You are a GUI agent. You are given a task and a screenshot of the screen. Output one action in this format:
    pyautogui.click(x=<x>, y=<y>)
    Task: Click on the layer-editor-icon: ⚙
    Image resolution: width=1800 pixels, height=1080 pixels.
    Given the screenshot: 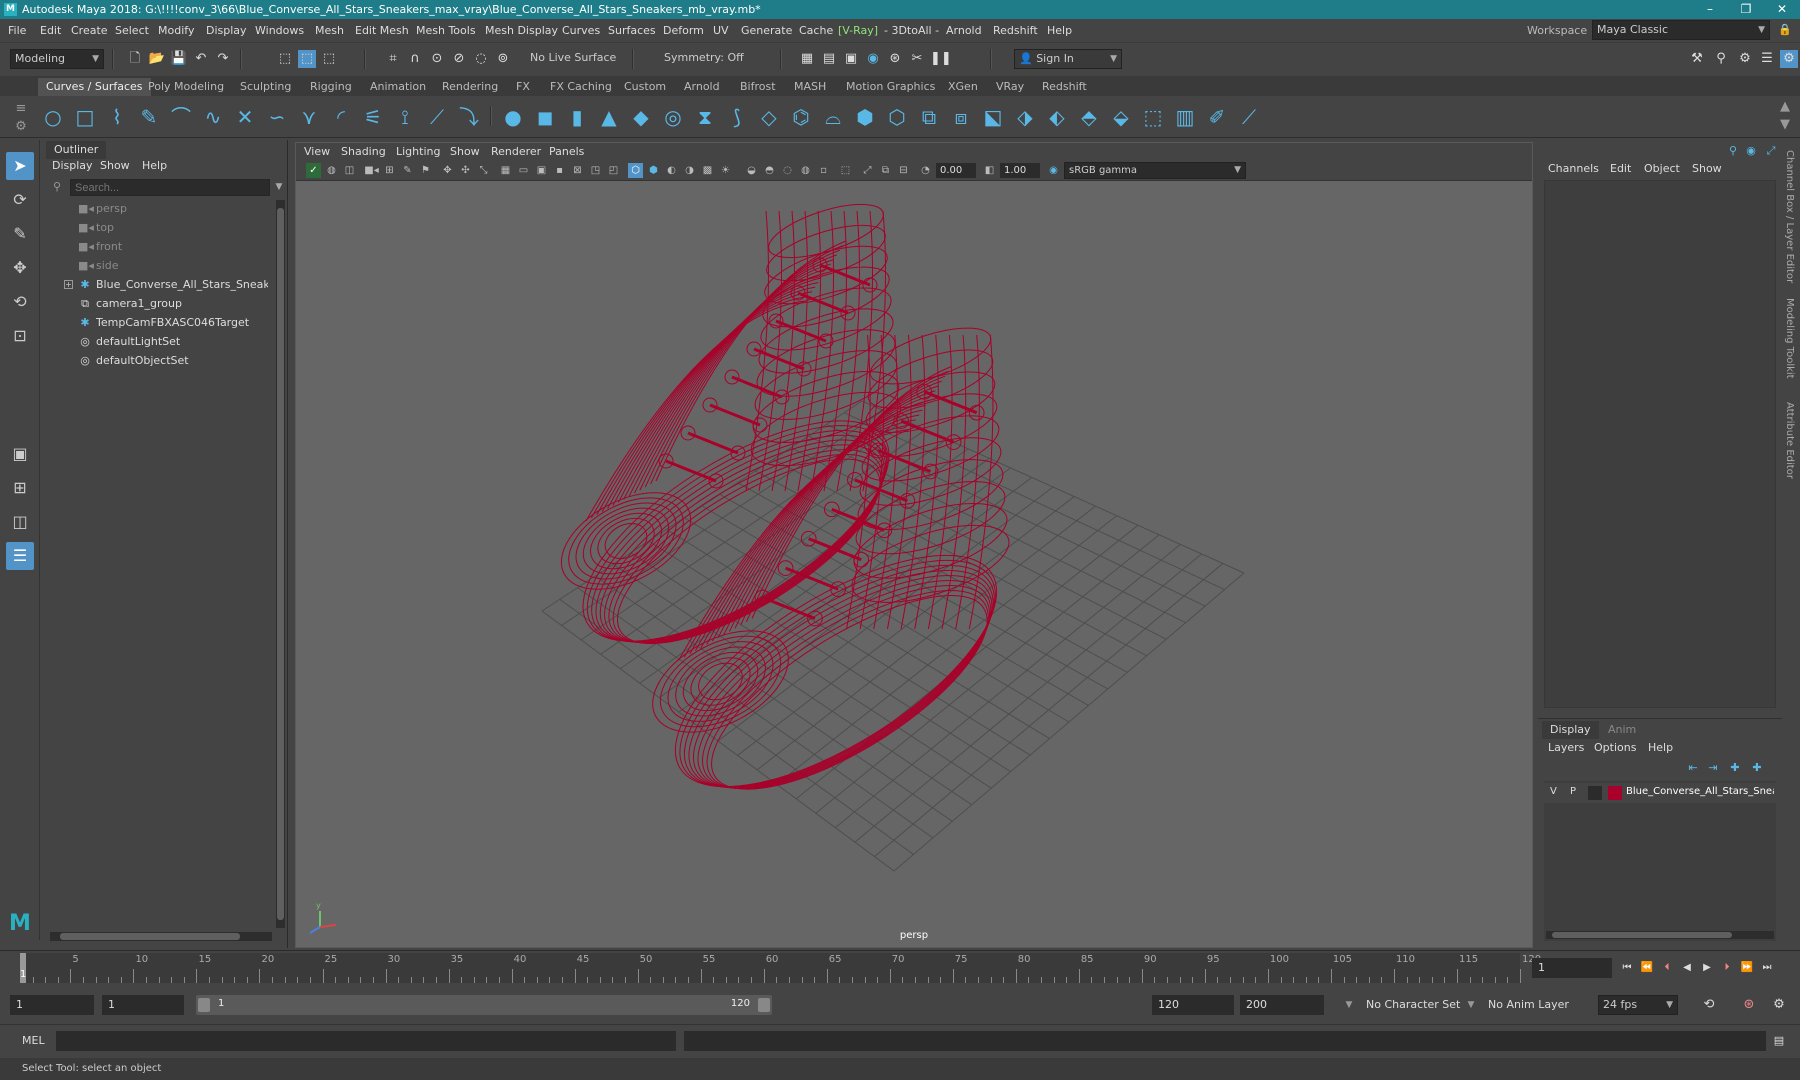 What is the action you would take?
    pyautogui.click(x=1789, y=59)
    